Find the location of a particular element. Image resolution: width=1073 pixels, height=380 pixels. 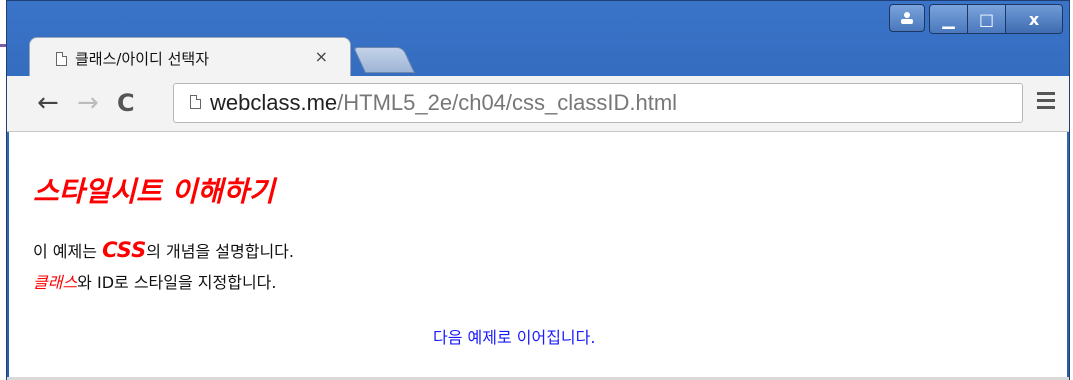

reload-icon: C is located at coordinates (126, 103).